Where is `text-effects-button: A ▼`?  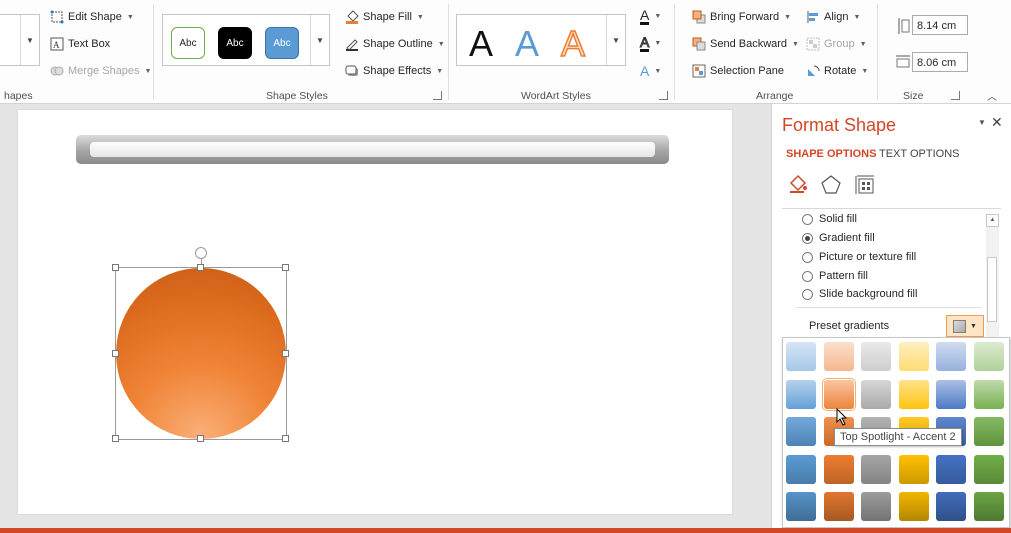
text-effects-button: A ▼ is located at coordinates (650, 71).